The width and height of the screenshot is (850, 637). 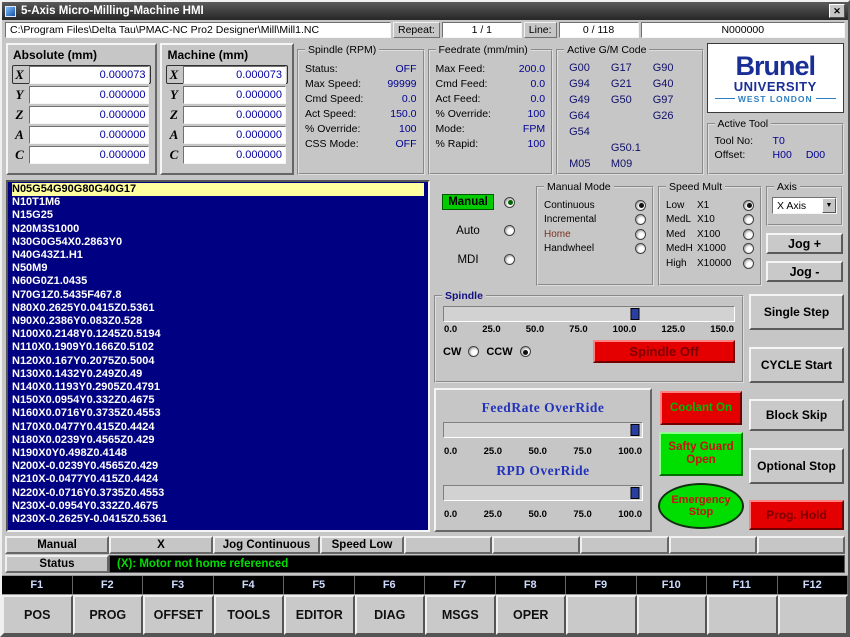 What do you see at coordinates (796, 312) in the screenshot?
I see `single-step-button: Single Step` at bounding box center [796, 312].